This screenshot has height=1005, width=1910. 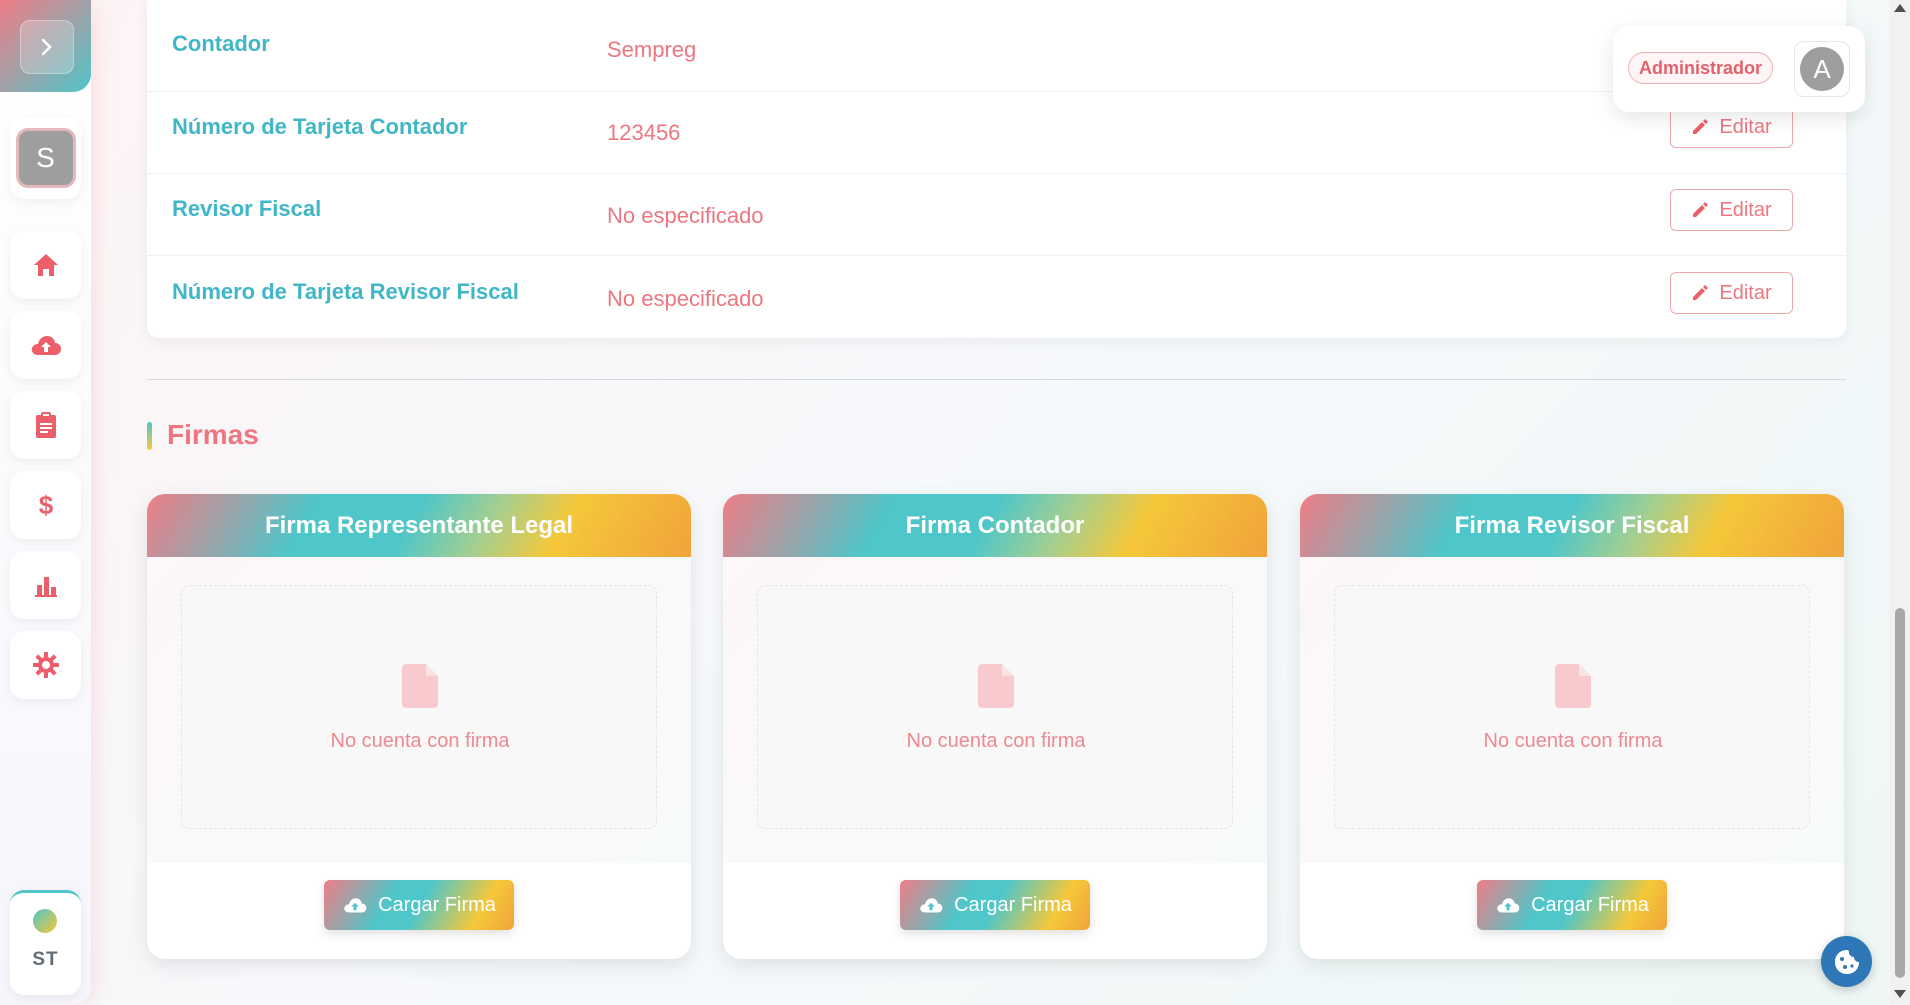 I want to click on sidebar-item-reports, so click(x=45, y=425).